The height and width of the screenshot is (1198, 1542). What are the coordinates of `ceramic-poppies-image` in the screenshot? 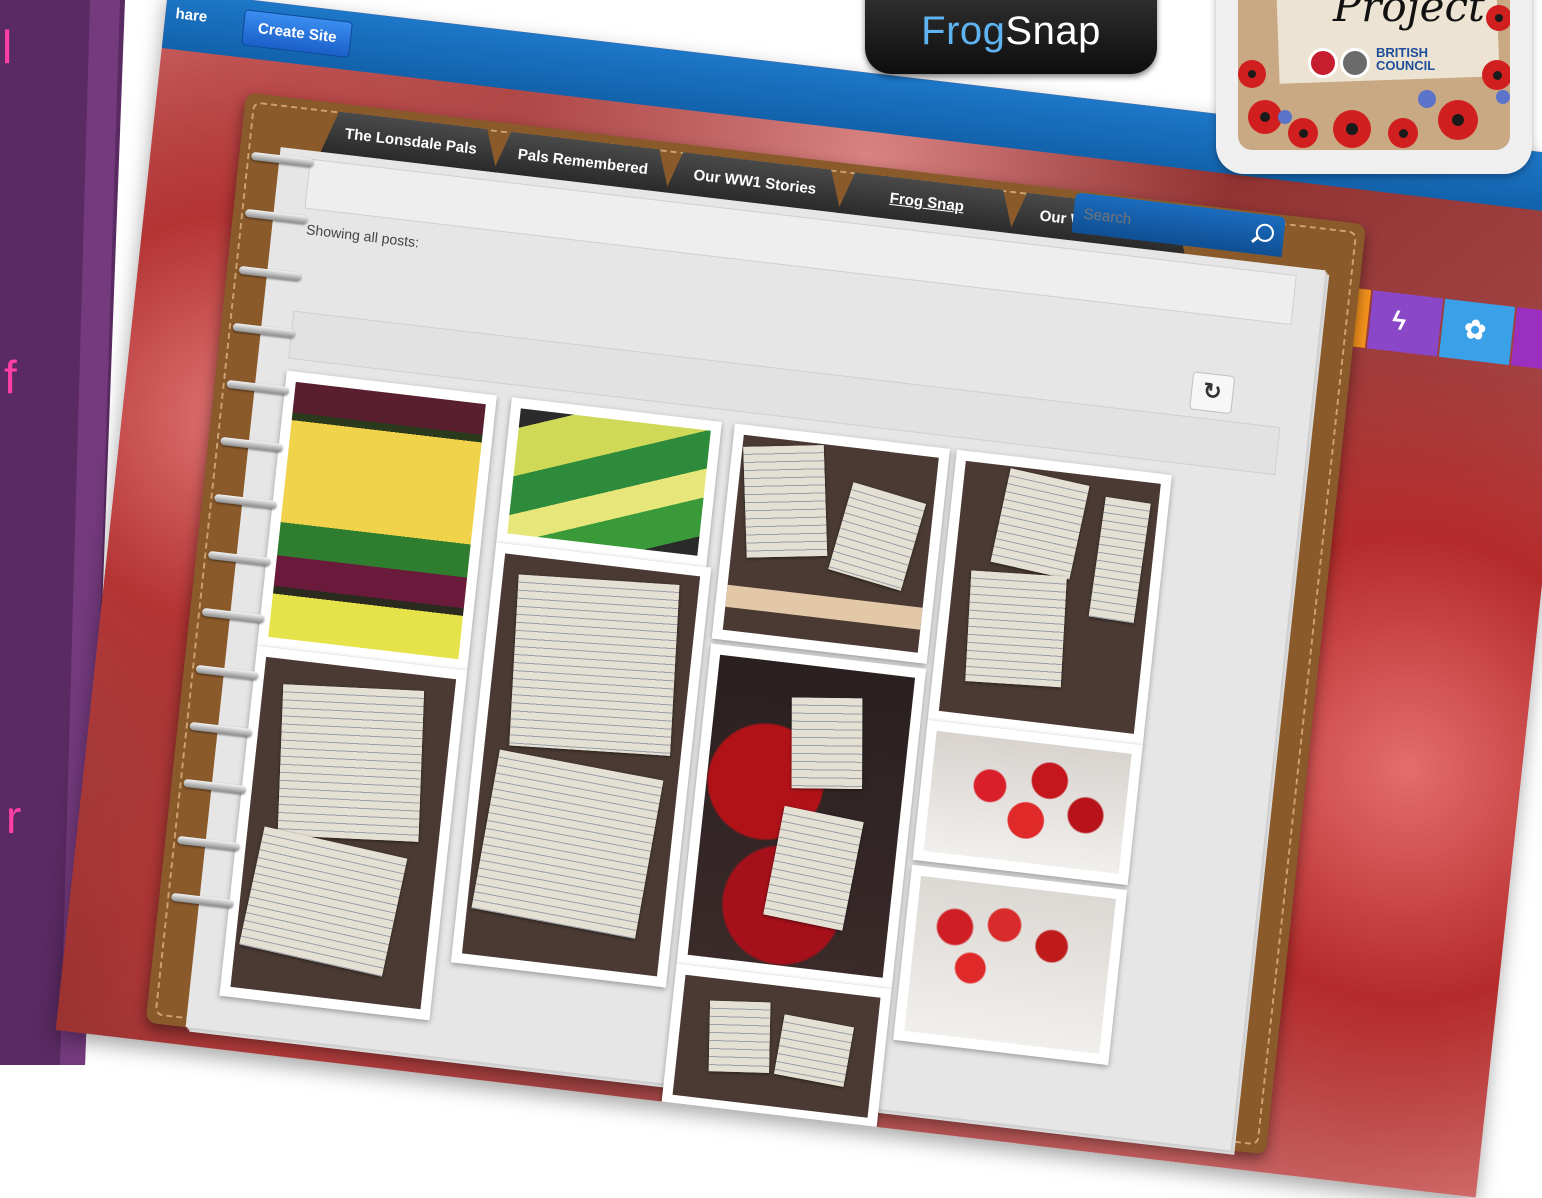 It's located at (1027, 802).